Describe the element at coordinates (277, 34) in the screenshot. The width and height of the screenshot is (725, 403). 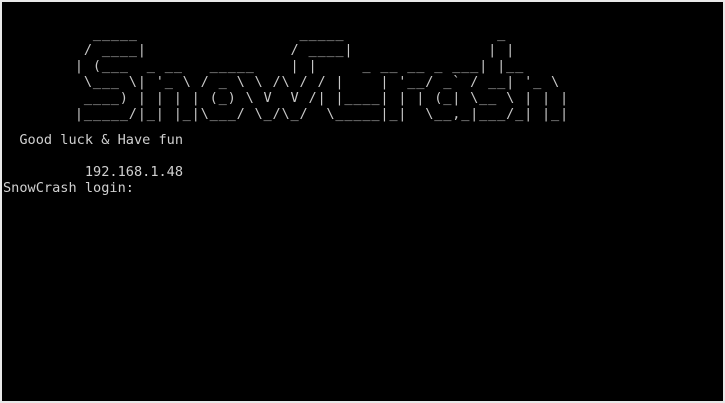
I see `banner-line: _____ _____ _` at that location.